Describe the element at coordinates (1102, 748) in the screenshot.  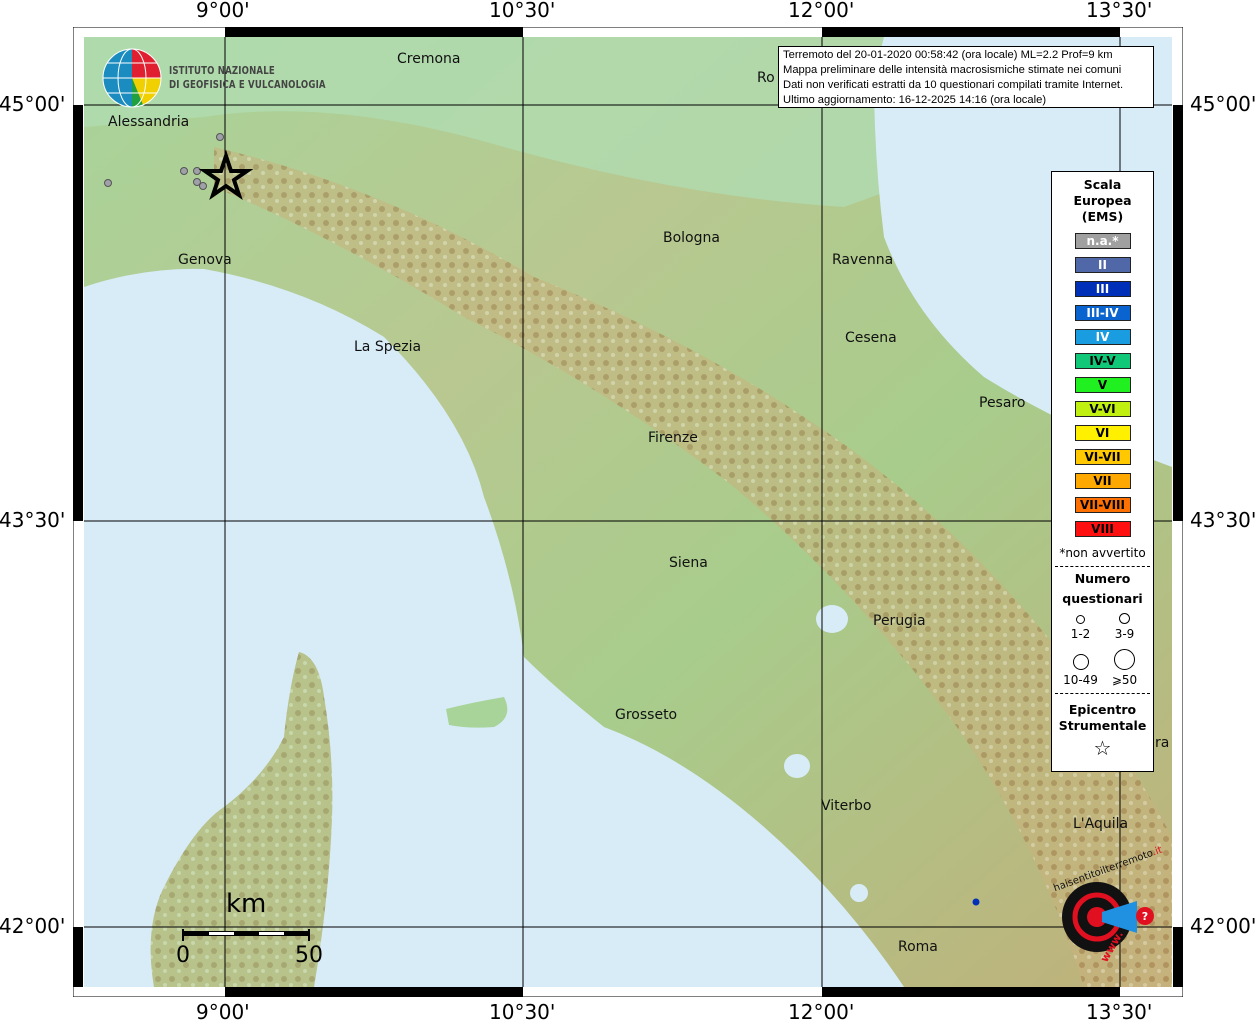
I see `star-outline-icon: ☆` at that location.